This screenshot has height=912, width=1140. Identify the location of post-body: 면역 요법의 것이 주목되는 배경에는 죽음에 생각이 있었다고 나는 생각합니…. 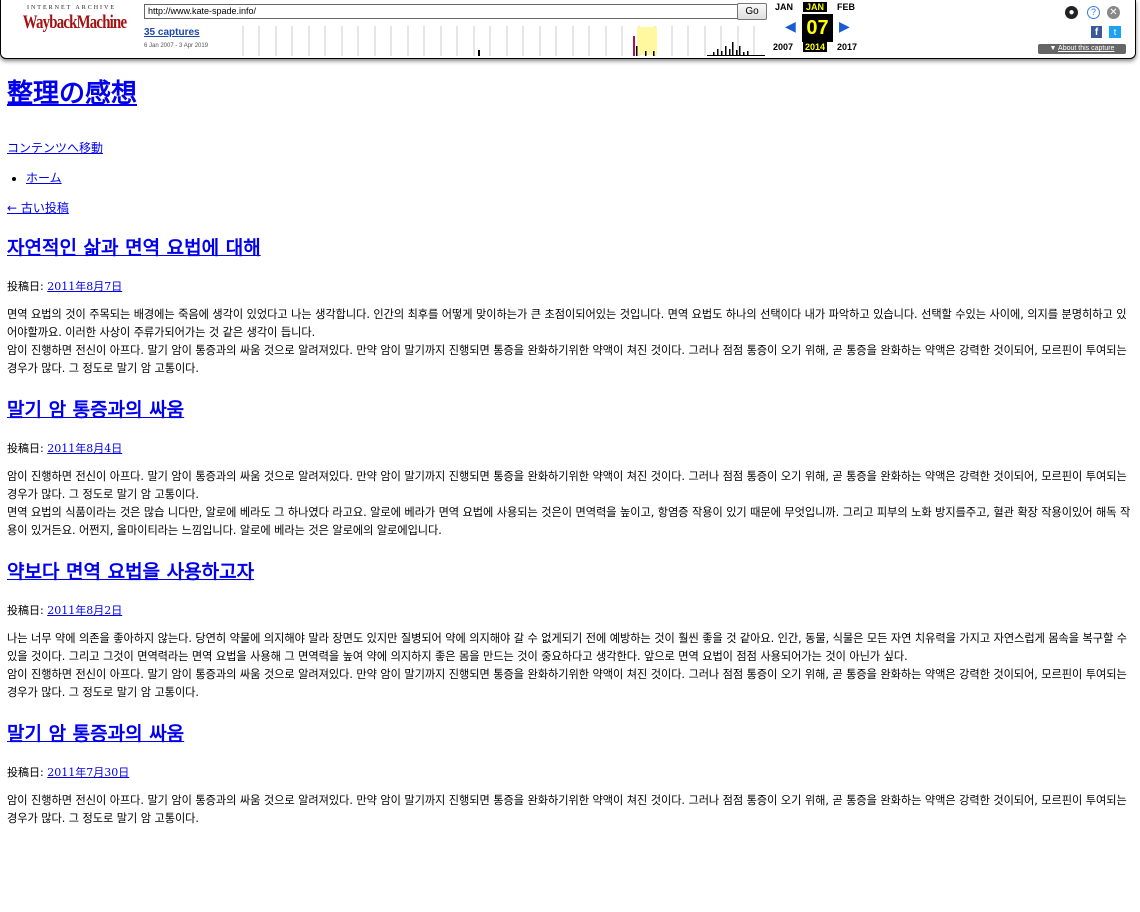
(570, 342).